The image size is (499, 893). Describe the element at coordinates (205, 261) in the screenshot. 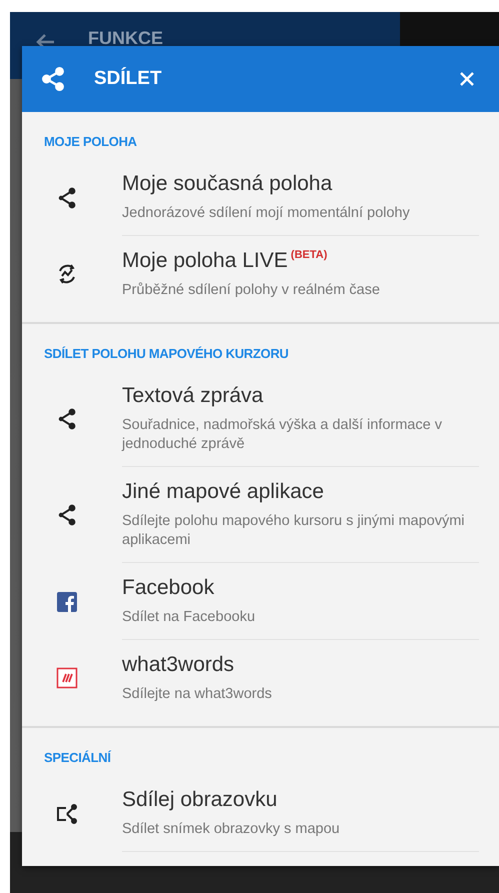

I see `option-title: Moje poloha LIVE` at that location.